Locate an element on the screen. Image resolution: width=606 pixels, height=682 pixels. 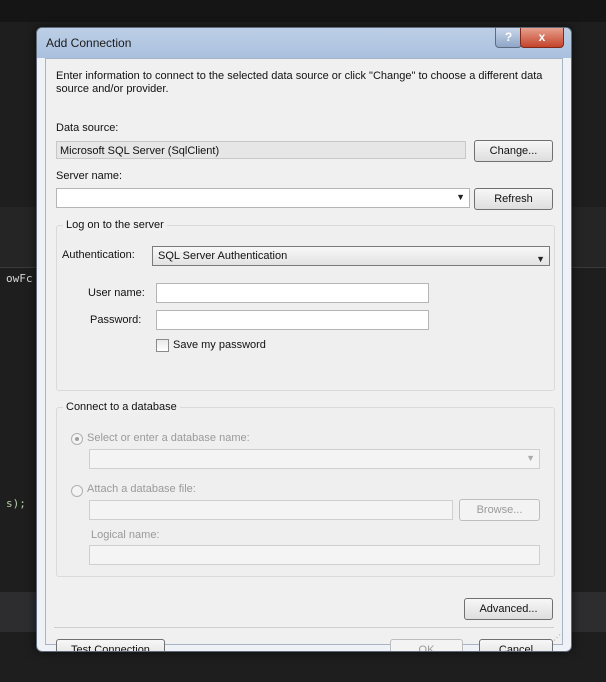
dialog-title: Add Connection is located at coordinates (89, 43).